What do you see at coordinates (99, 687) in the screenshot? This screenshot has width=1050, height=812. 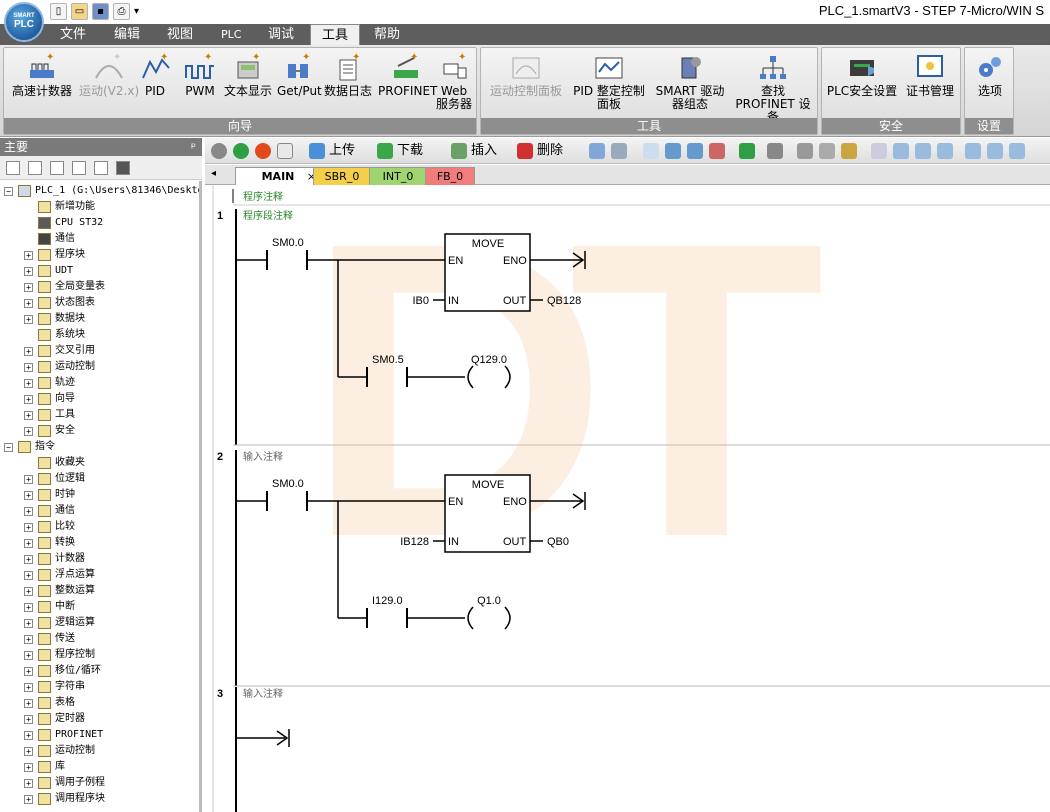 I see `tree-node-instruction: + 字符串` at bounding box center [99, 687].